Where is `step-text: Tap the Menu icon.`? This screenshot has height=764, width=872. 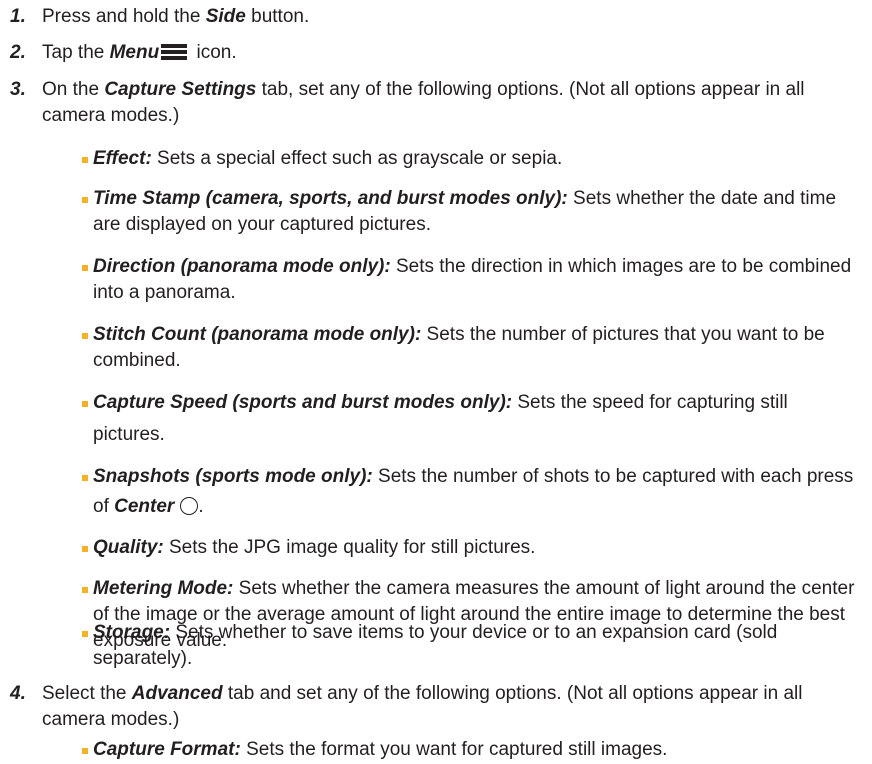
step-text: Tap the Menu icon. is located at coordinates (139, 52).